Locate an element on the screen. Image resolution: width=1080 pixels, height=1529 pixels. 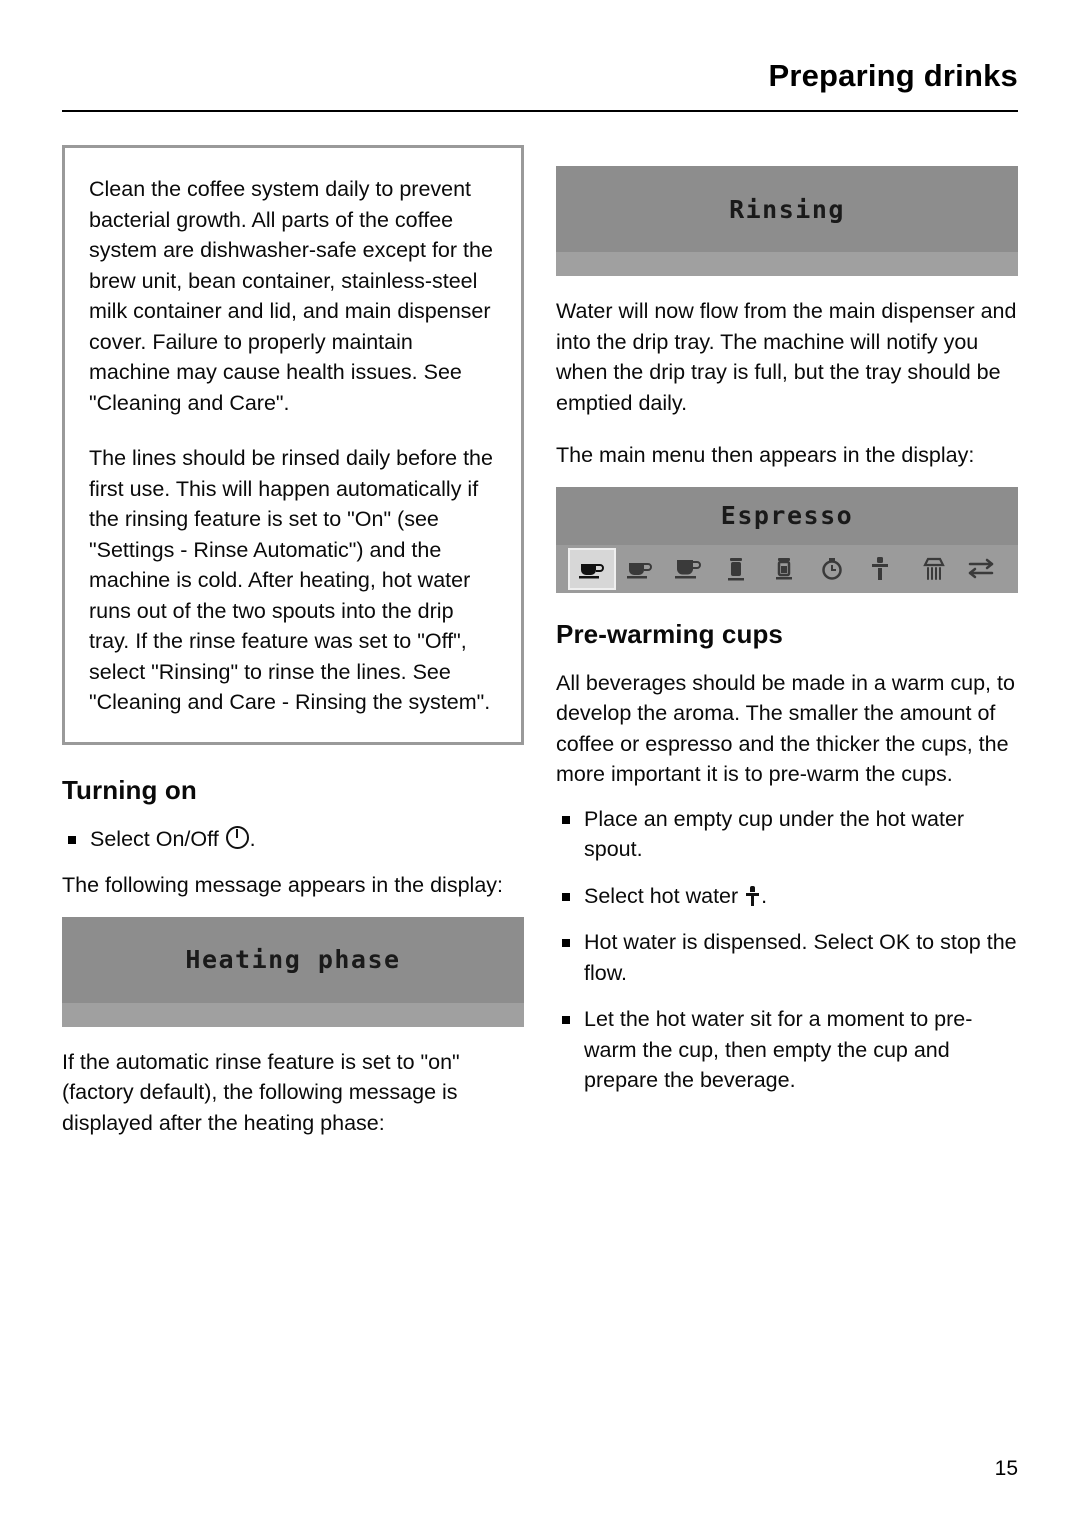
display-heating-label: Heating phase is located at coordinates (293, 959).